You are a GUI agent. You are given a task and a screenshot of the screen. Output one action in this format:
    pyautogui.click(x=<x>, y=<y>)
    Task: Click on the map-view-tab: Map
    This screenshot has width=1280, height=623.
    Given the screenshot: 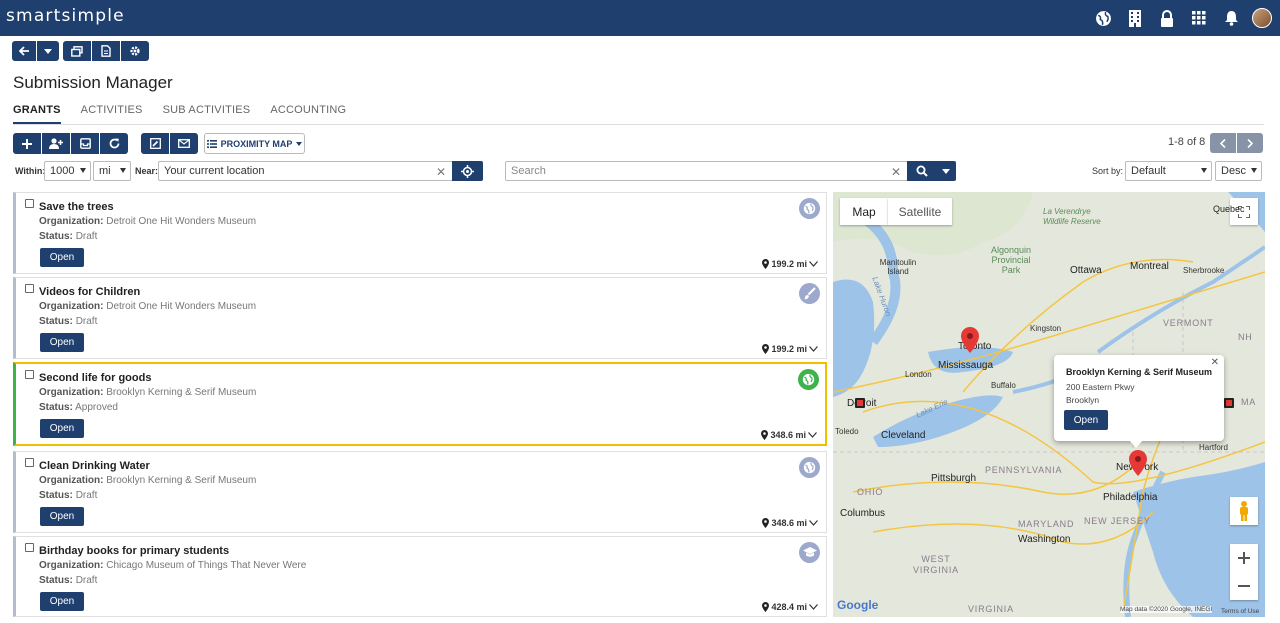 What is the action you would take?
    pyautogui.click(x=864, y=211)
    